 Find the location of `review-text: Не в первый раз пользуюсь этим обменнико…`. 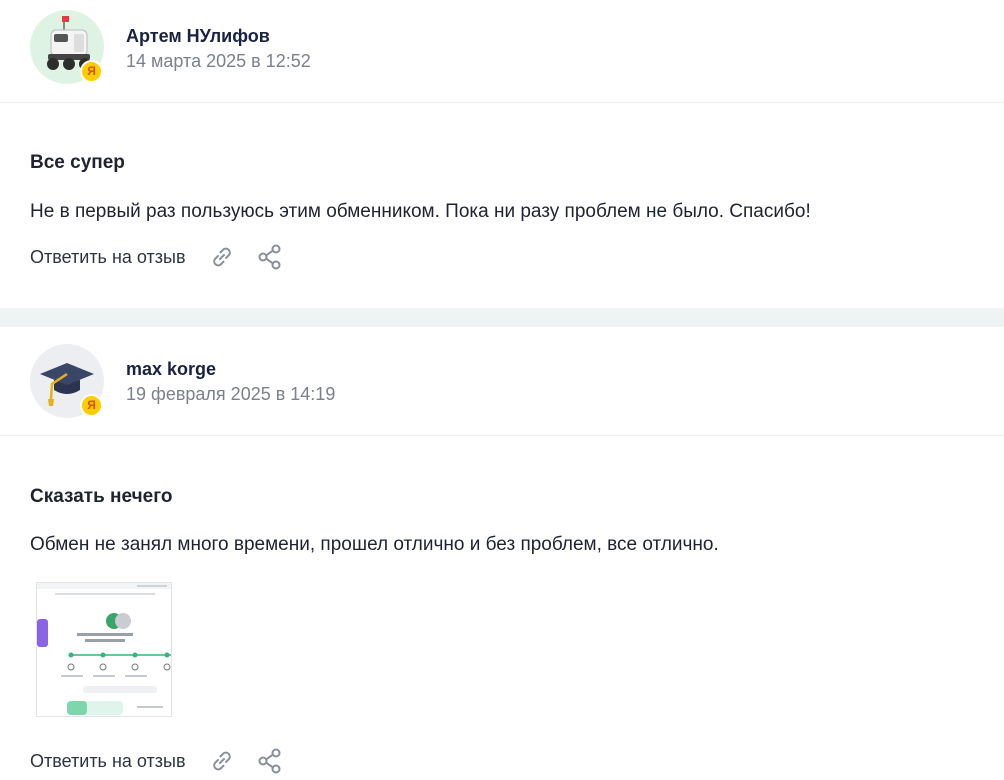

review-text: Не в первый раз пользуюсь этим обменнико… is located at coordinates (420, 211).